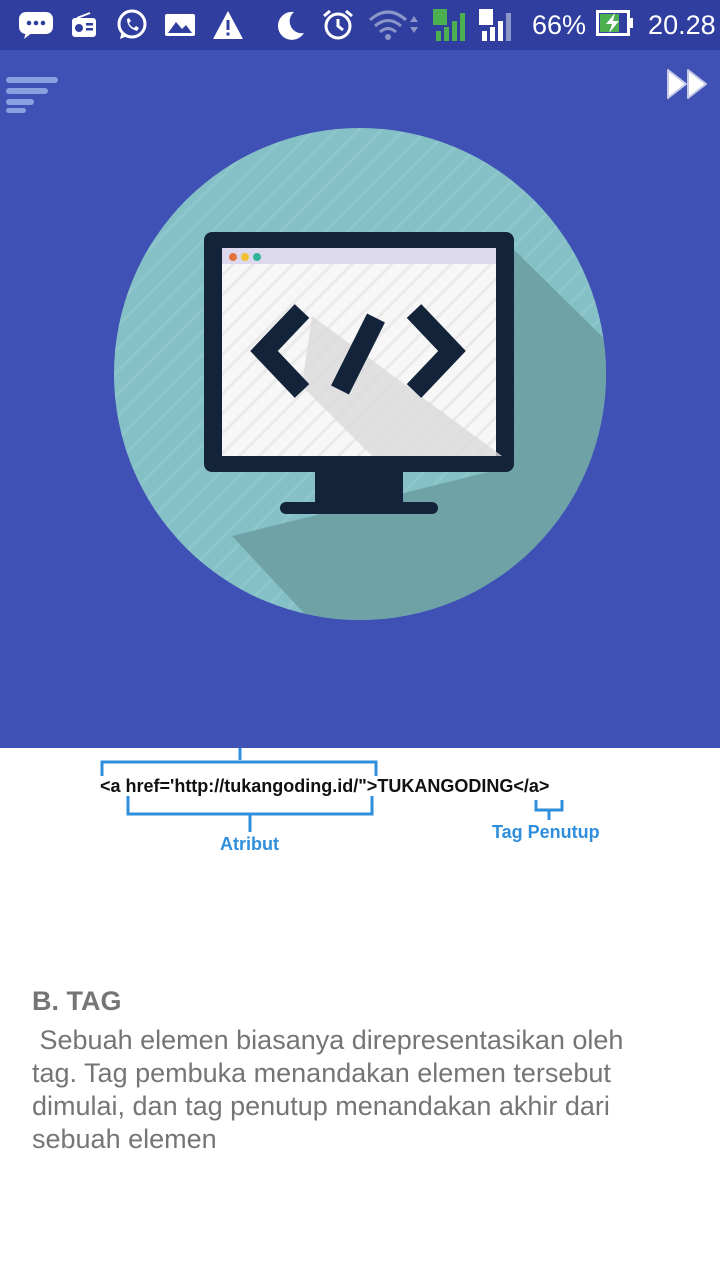  I want to click on status-bar: 66% 20.28, so click(360, 25).